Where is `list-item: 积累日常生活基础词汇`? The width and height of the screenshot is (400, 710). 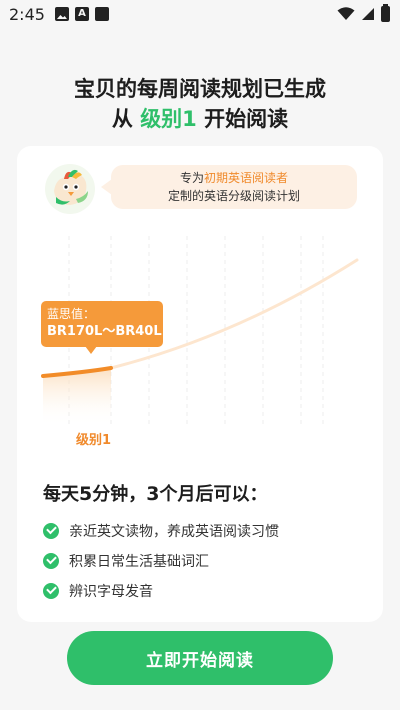
list-item: 积累日常生活基础词汇 is located at coordinates (161, 561).